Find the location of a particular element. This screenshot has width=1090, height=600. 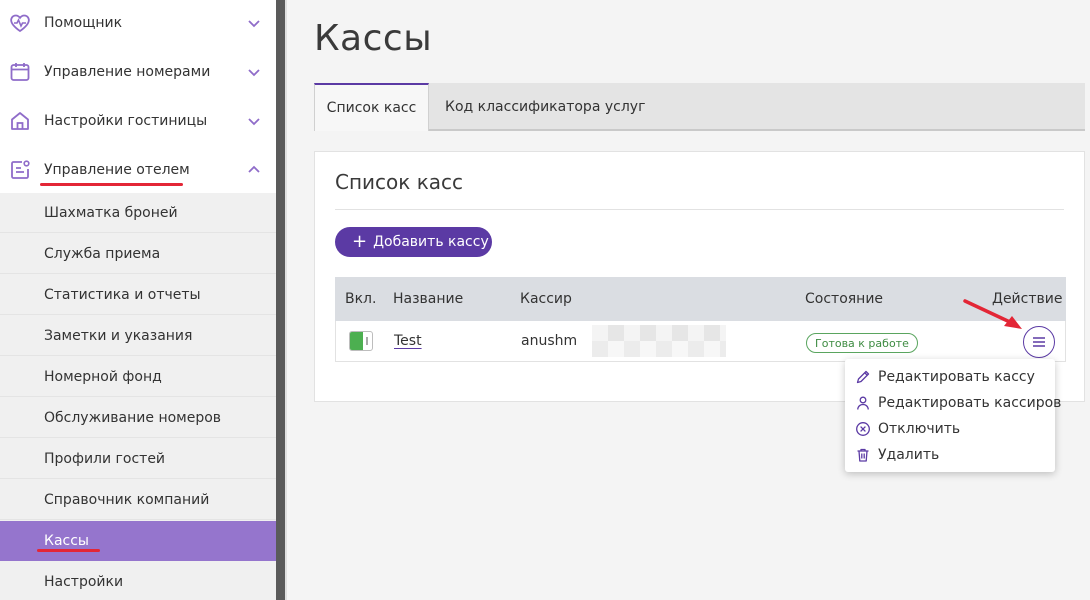

x-circle-icon is located at coordinates (863, 429).